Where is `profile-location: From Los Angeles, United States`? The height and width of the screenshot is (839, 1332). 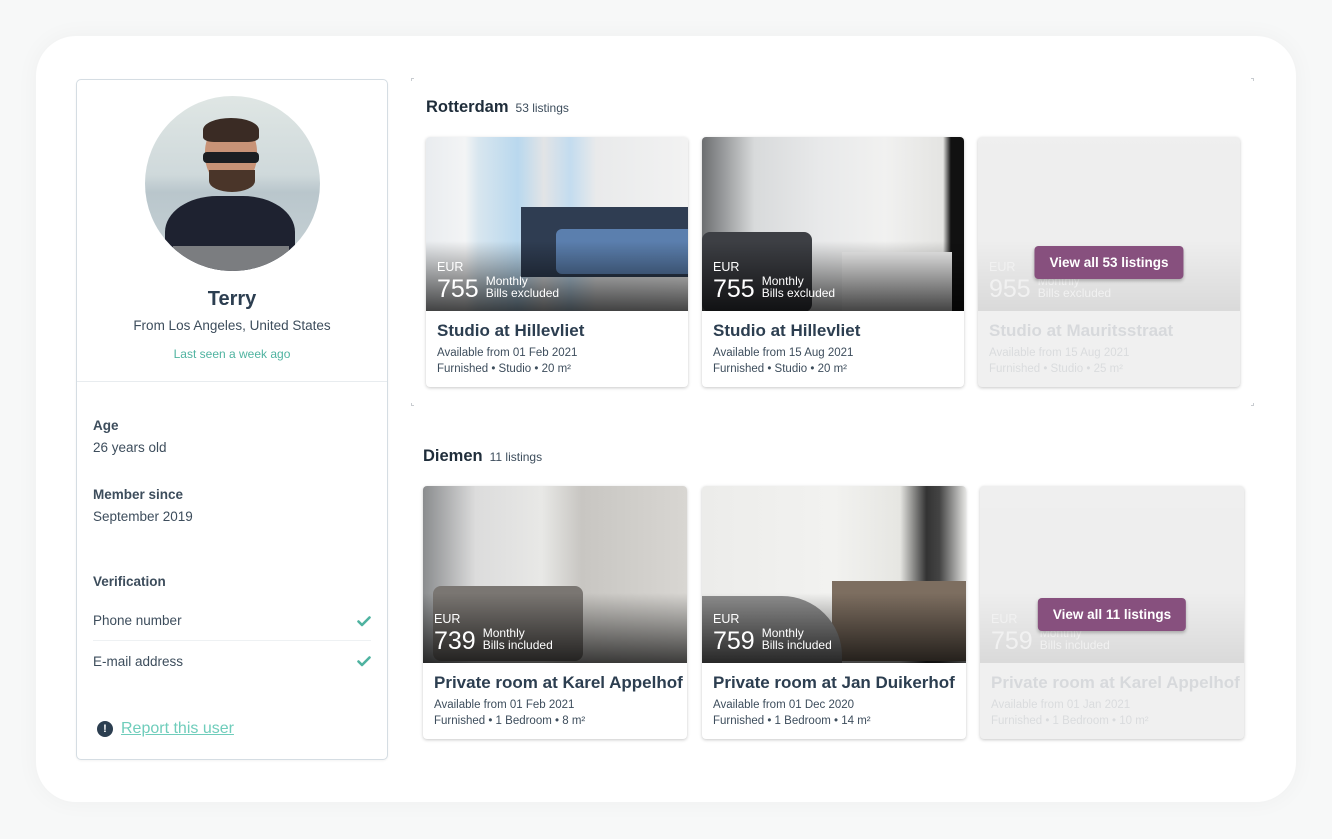 profile-location: From Los Angeles, United States is located at coordinates (232, 325).